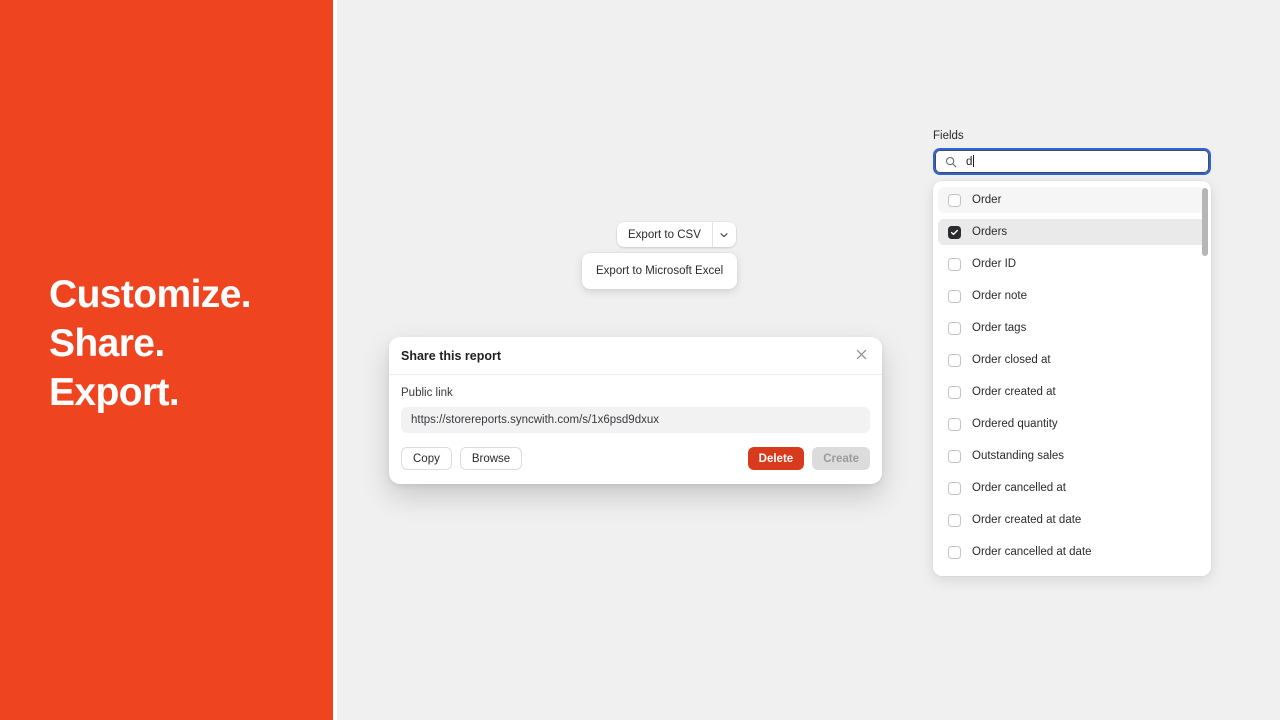 The width and height of the screenshot is (1280, 720). What do you see at coordinates (1072, 392) in the screenshot?
I see `field-row: Order created at` at bounding box center [1072, 392].